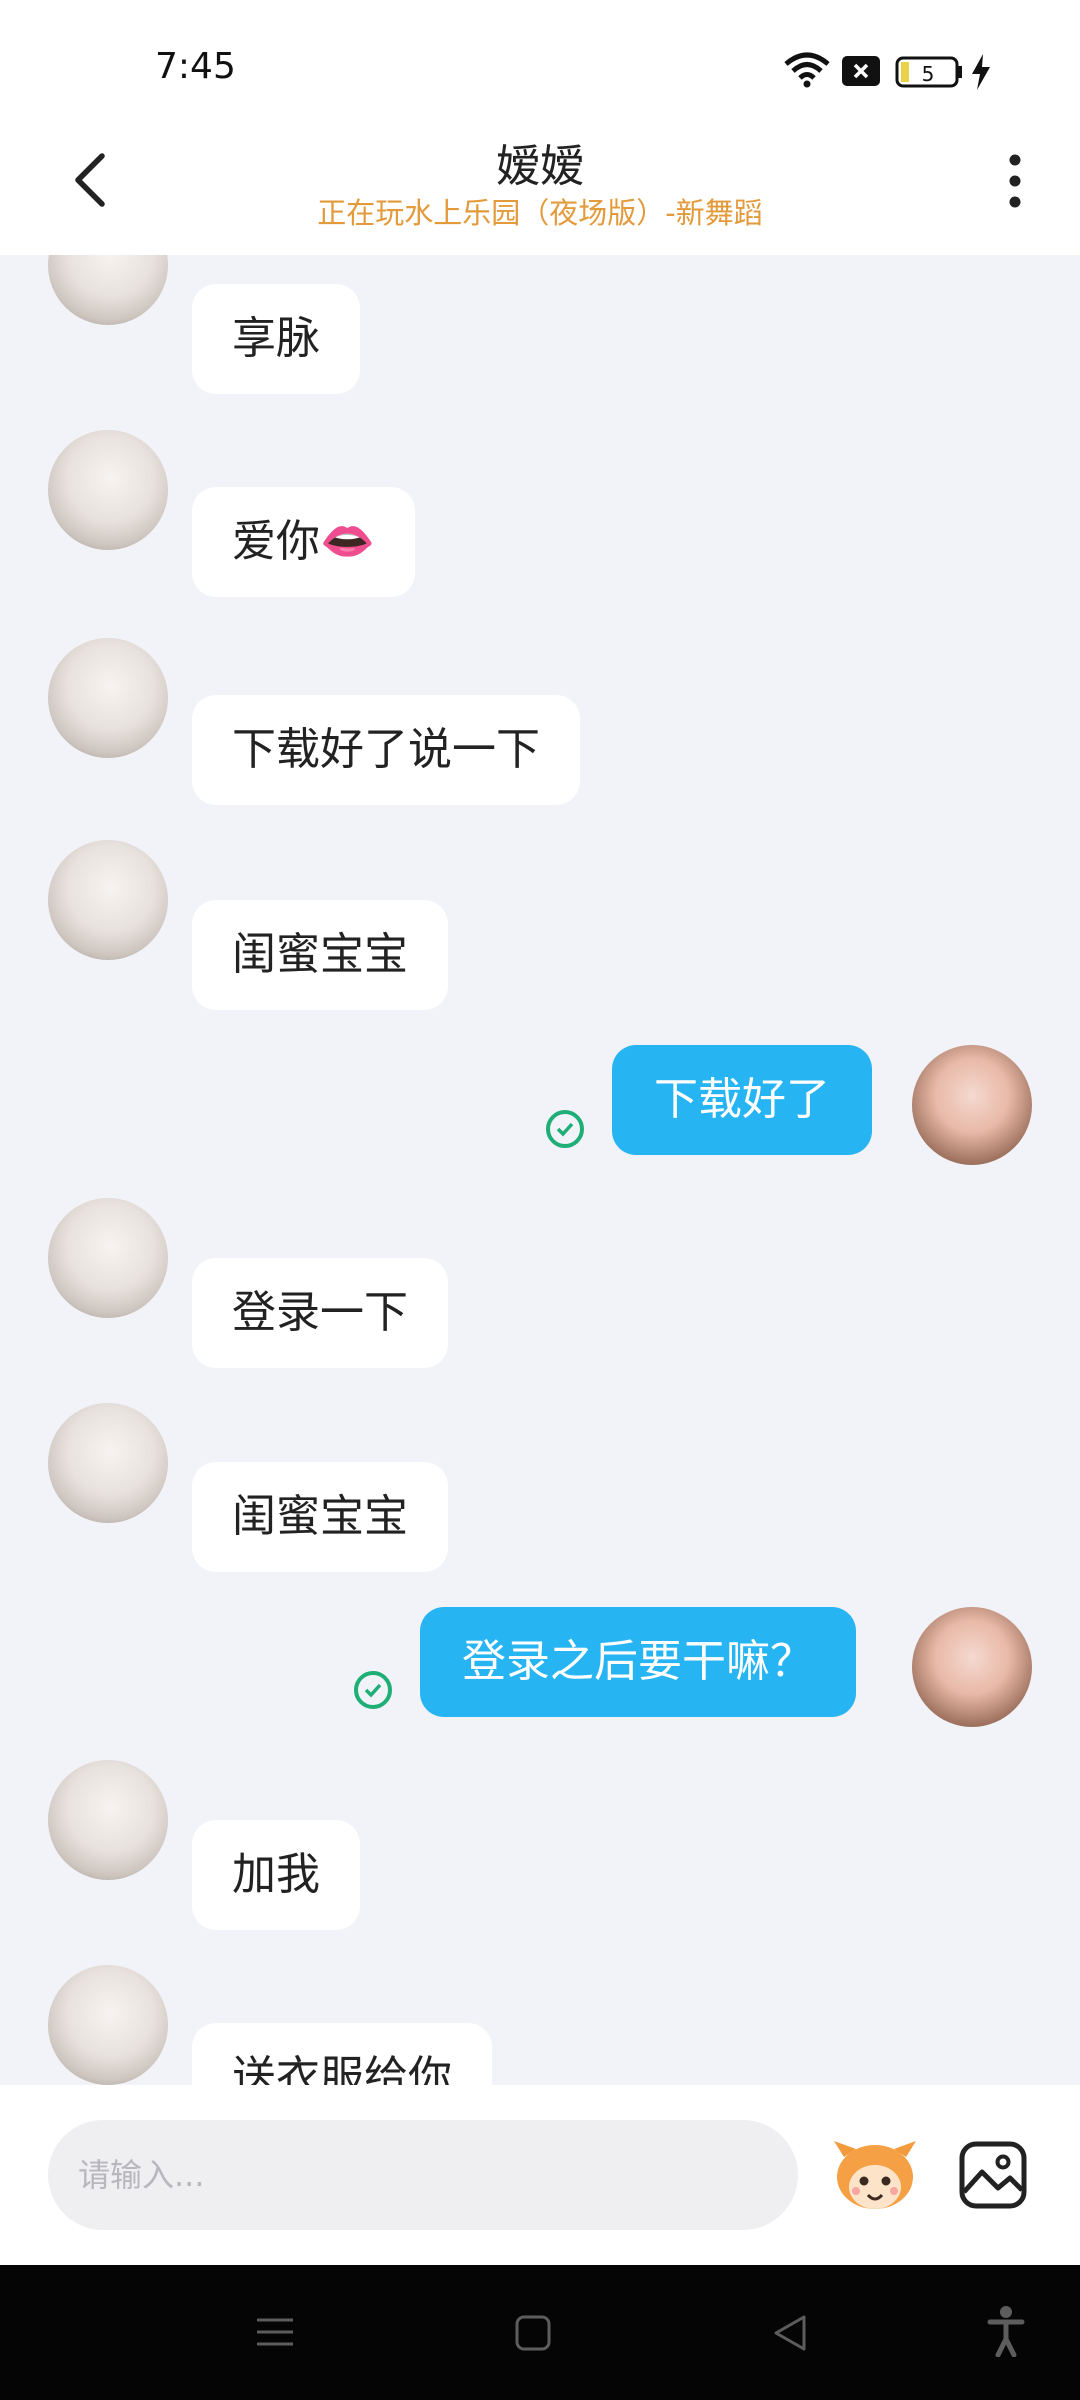 The height and width of the screenshot is (2400, 1080). What do you see at coordinates (638, 1662) in the screenshot?
I see `sent-message-bubble: 登录之后要干嘛？` at bounding box center [638, 1662].